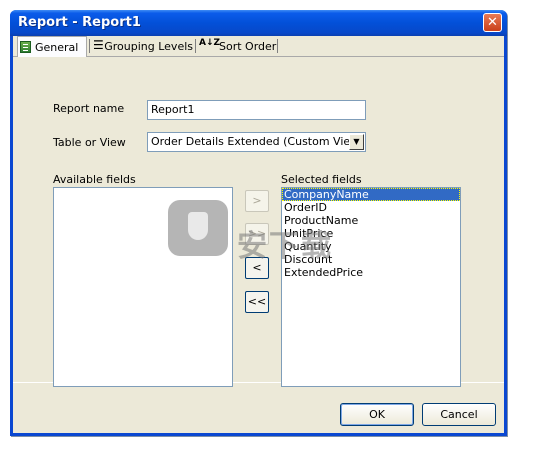 This screenshot has height=462, width=552. Describe the element at coordinates (98, 45) in the screenshot. I see `grouping-icon` at that location.